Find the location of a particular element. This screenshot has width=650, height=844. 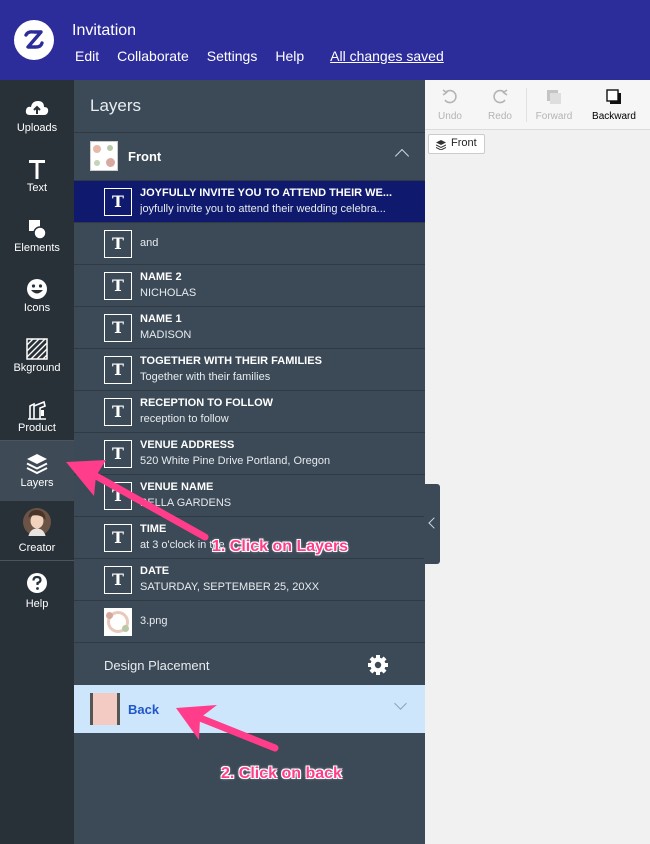

redo-button: Redo is located at coordinates (500, 105).